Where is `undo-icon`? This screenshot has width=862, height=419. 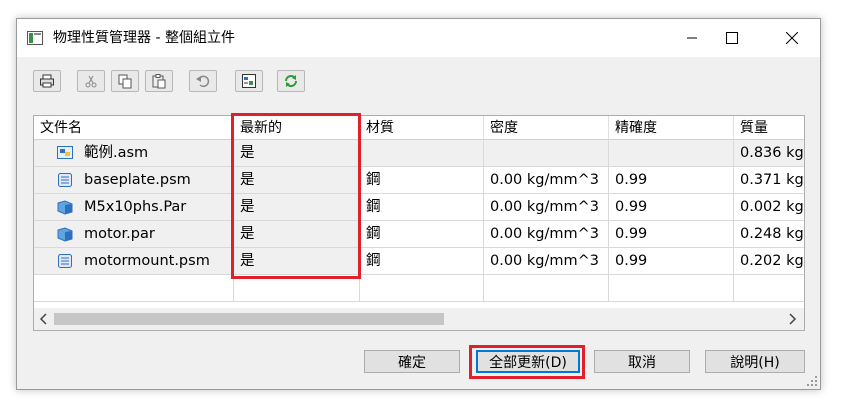 undo-icon is located at coordinates (203, 81).